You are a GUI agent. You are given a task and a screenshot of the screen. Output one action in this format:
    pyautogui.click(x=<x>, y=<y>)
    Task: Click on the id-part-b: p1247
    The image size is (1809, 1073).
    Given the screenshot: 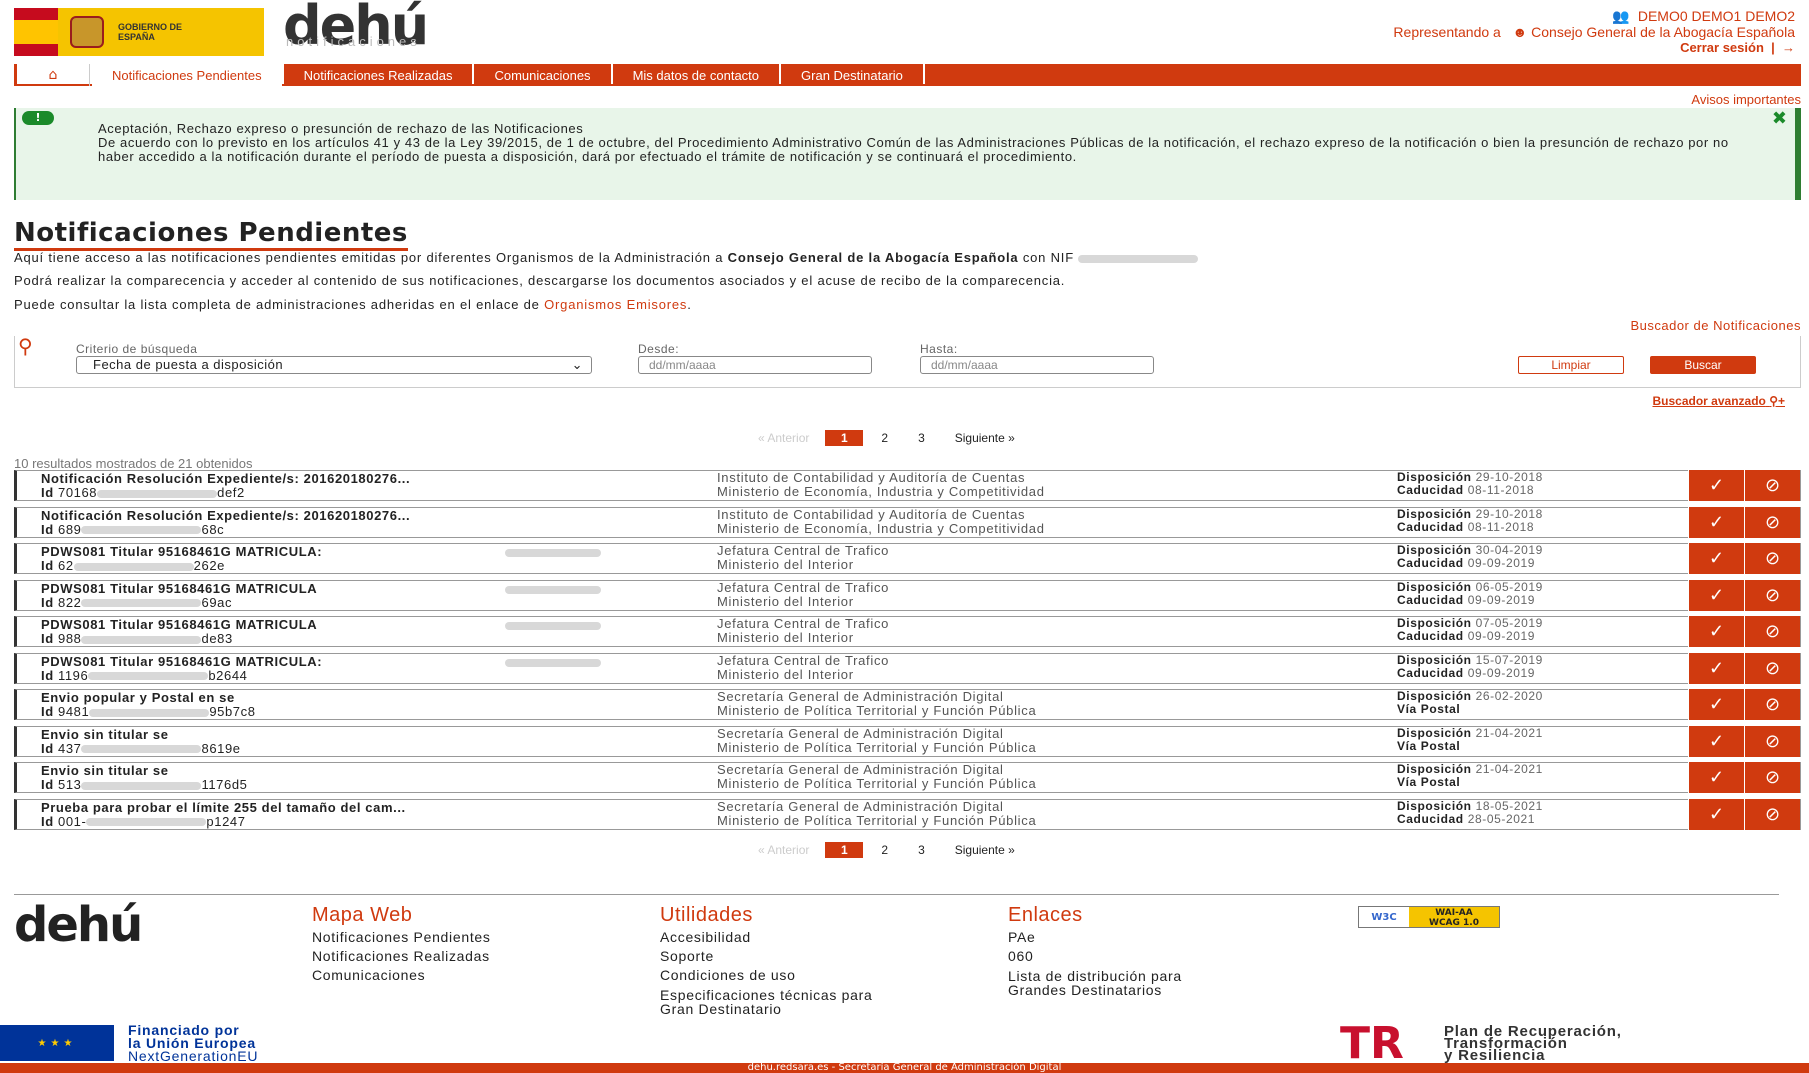 What is the action you would take?
    pyautogui.click(x=226, y=821)
    